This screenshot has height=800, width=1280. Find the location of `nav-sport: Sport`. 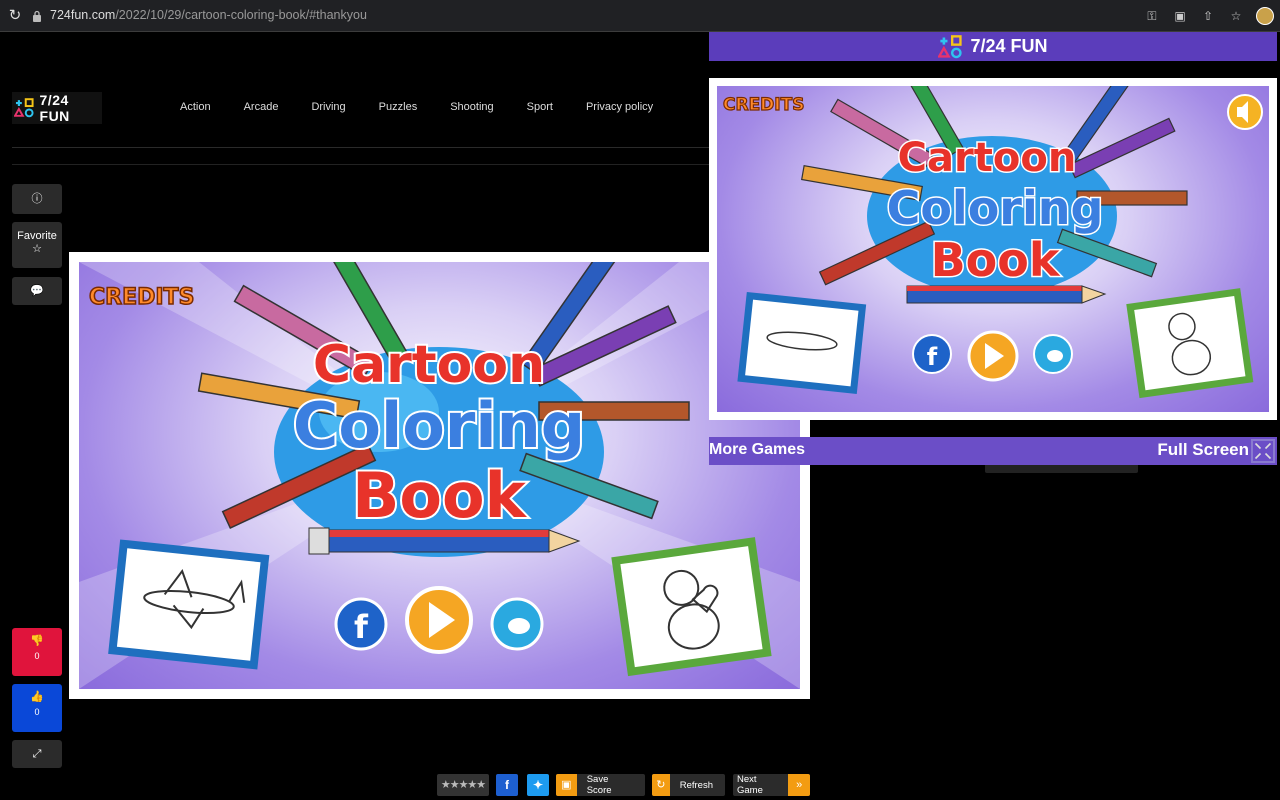

nav-sport: Sport is located at coordinates (540, 107).